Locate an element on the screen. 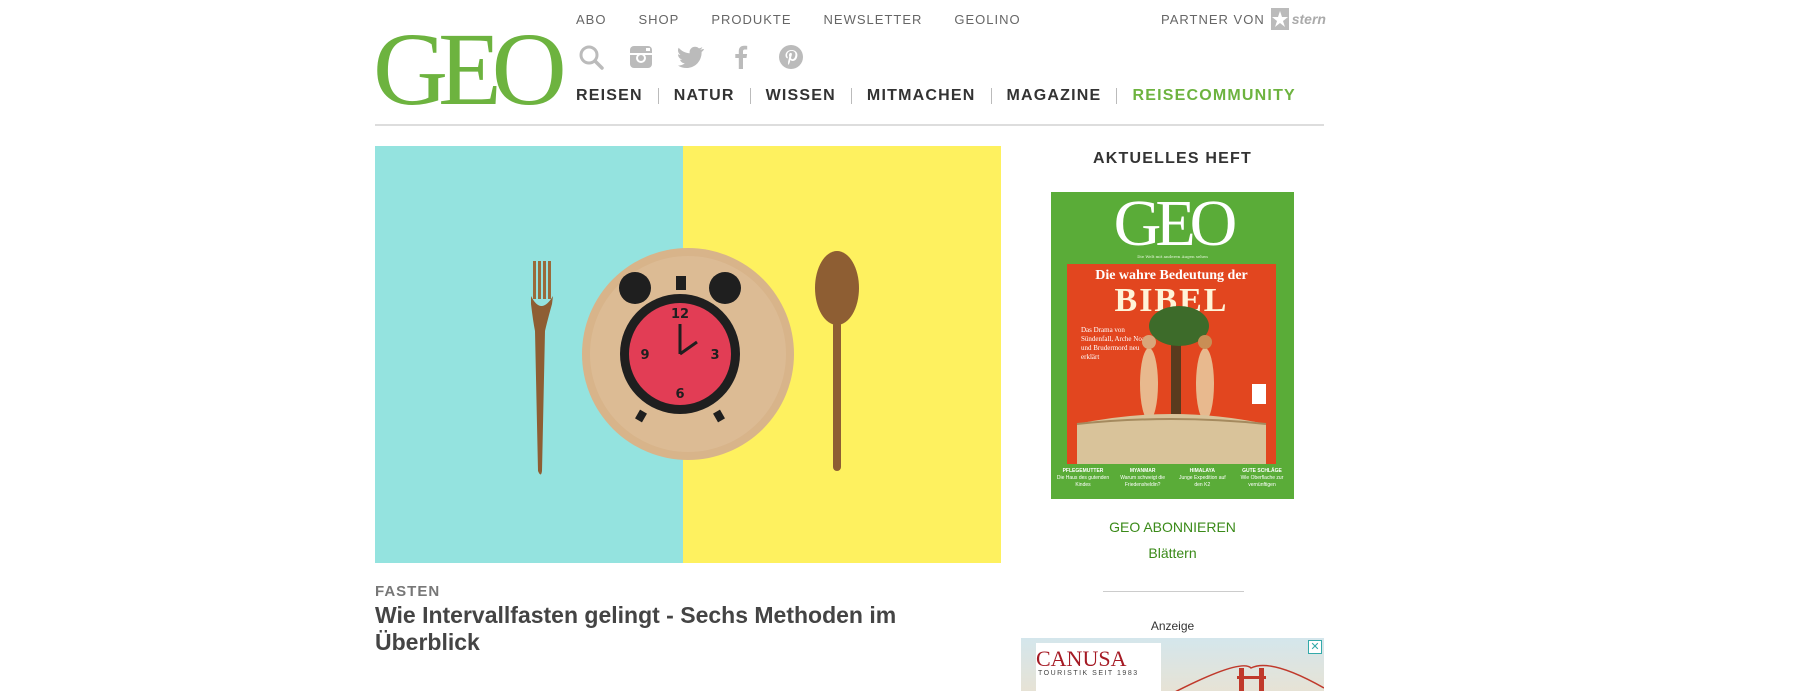 The width and height of the screenshot is (1808, 691). browse-link: Blättern is located at coordinates (1172, 553).